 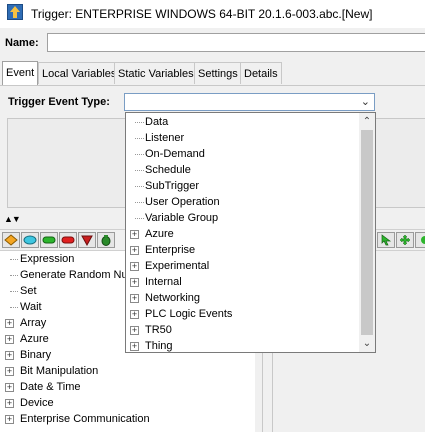 I want to click on red-rounded-rect-icon, so click(x=68, y=240).